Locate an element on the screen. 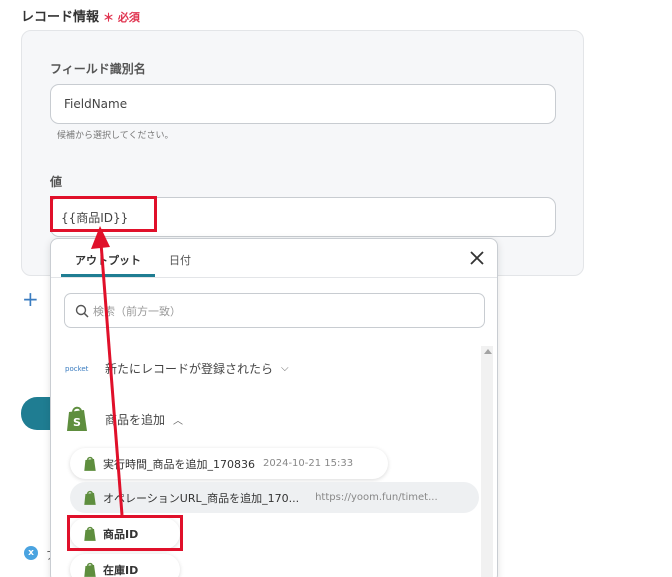  svg-text: S is located at coordinates (77, 422).